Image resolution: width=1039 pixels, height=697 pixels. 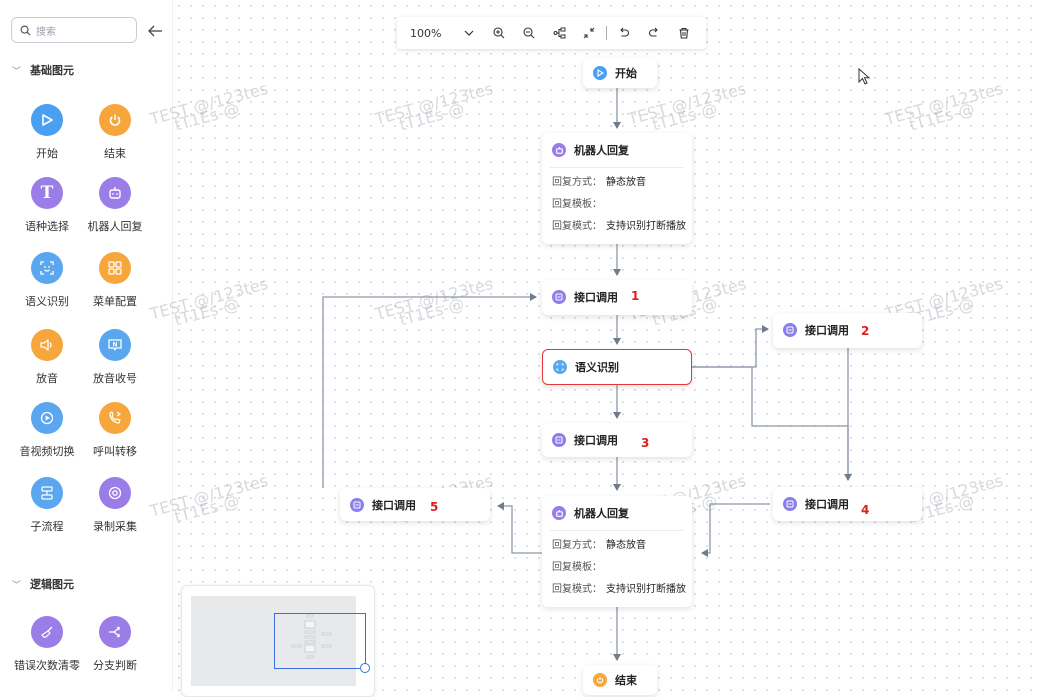 I want to click on trash-icon, so click(x=684, y=33).